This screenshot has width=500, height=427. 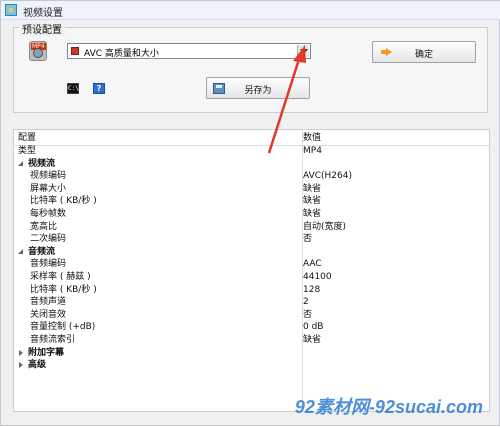 I want to click on property-name: 视频编码, so click(x=48, y=176).